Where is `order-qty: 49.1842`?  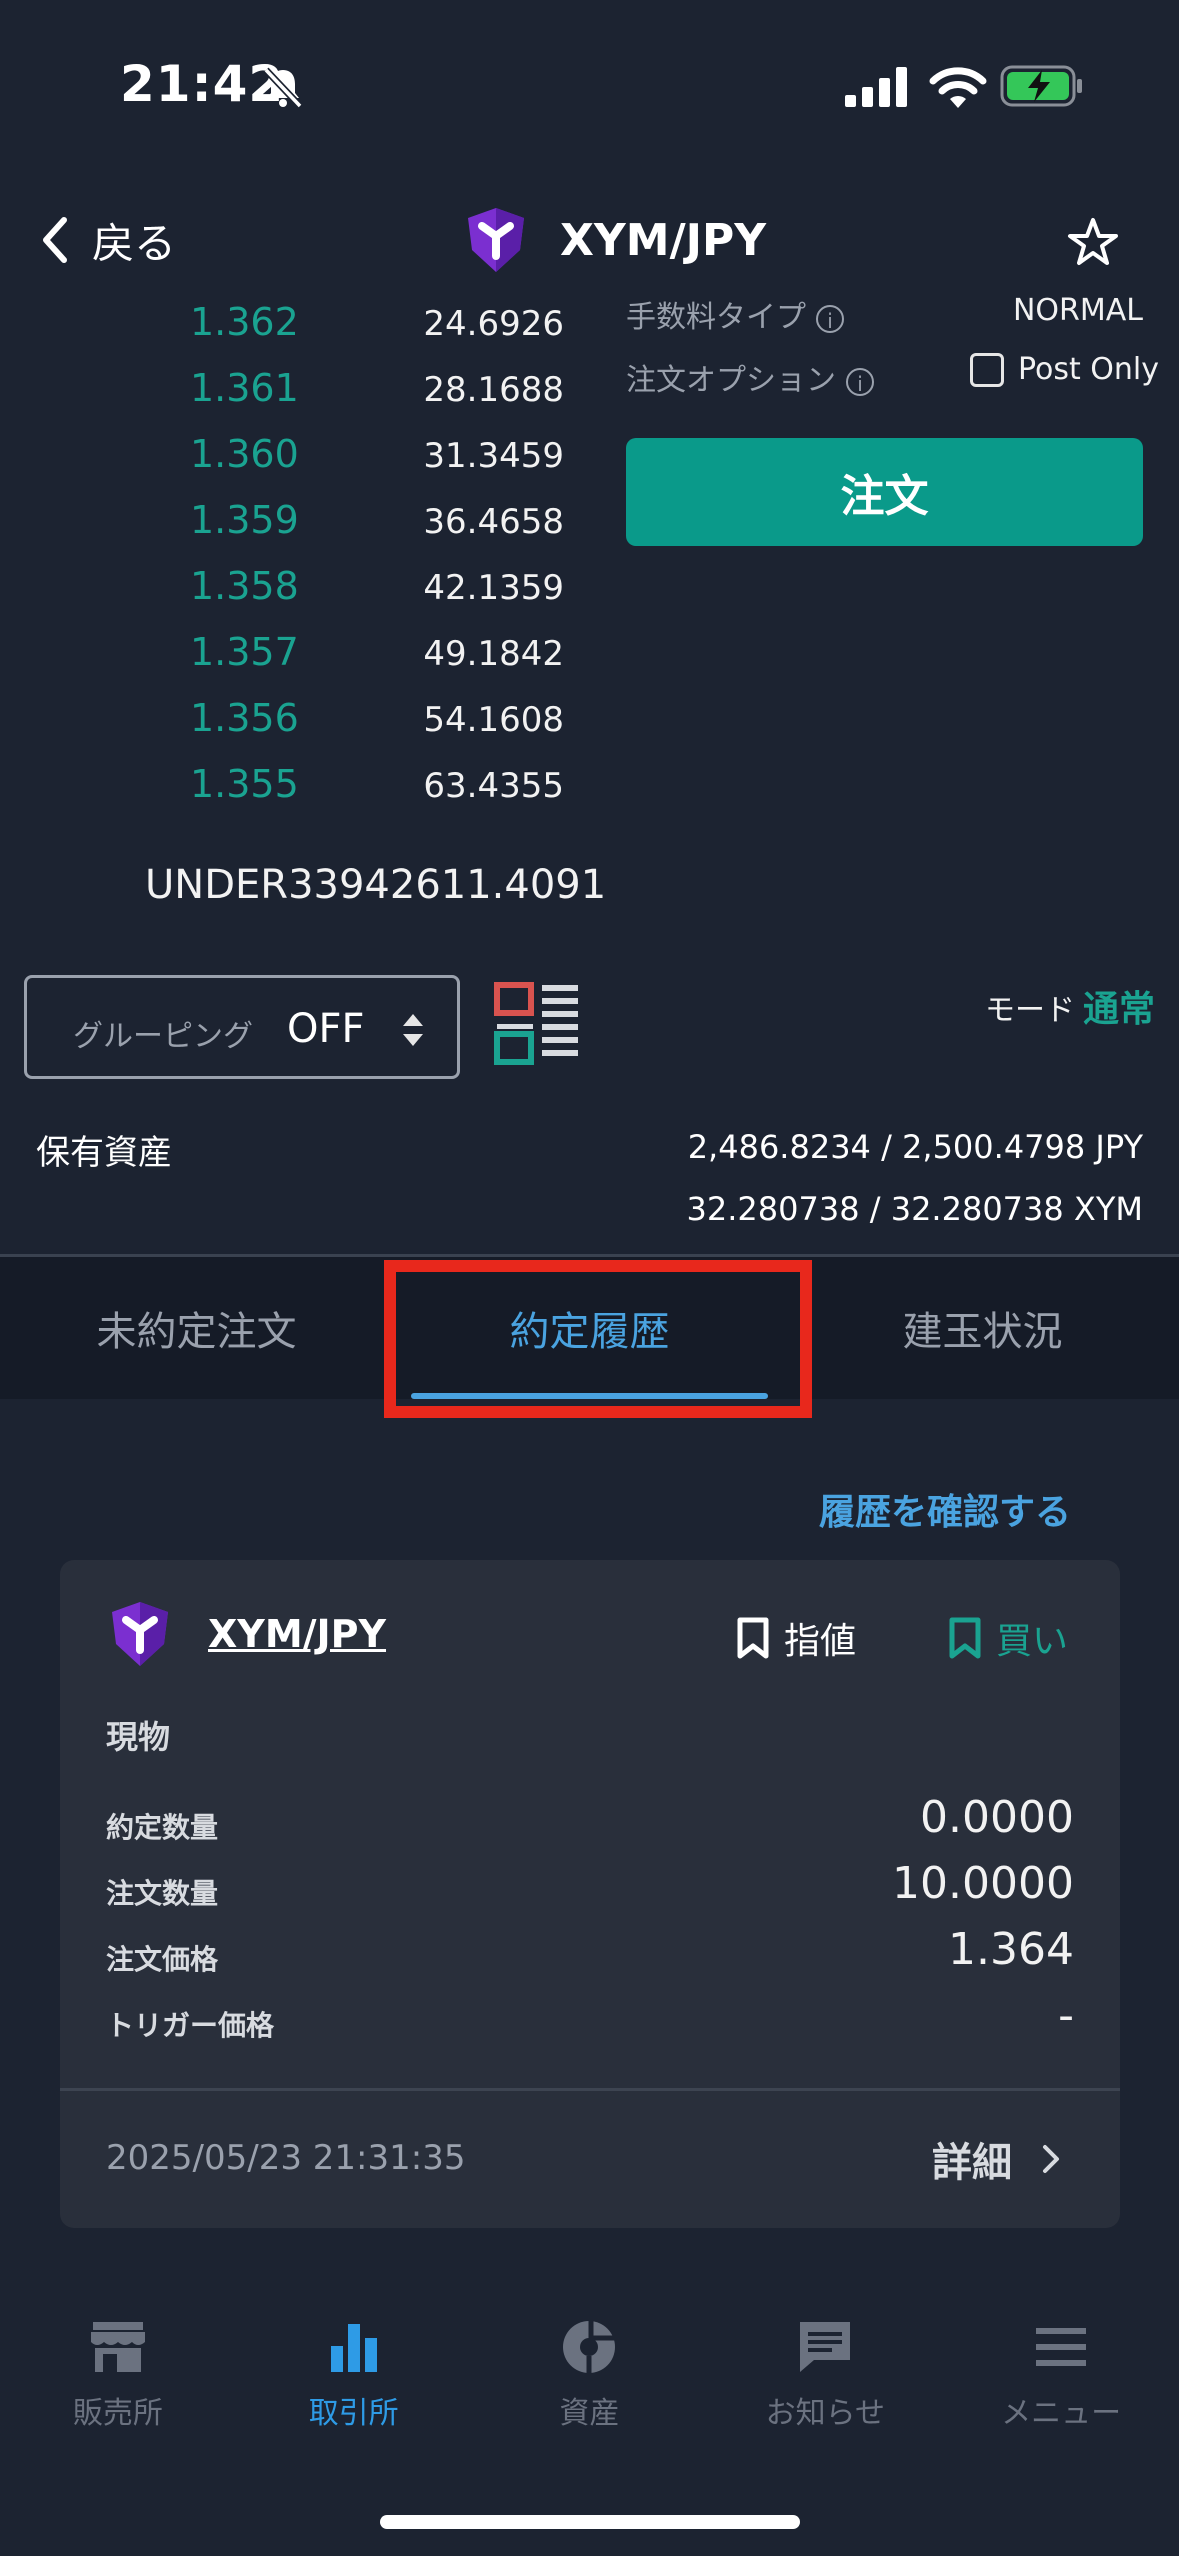
order-qty: 49.1842 is located at coordinates (493, 654).